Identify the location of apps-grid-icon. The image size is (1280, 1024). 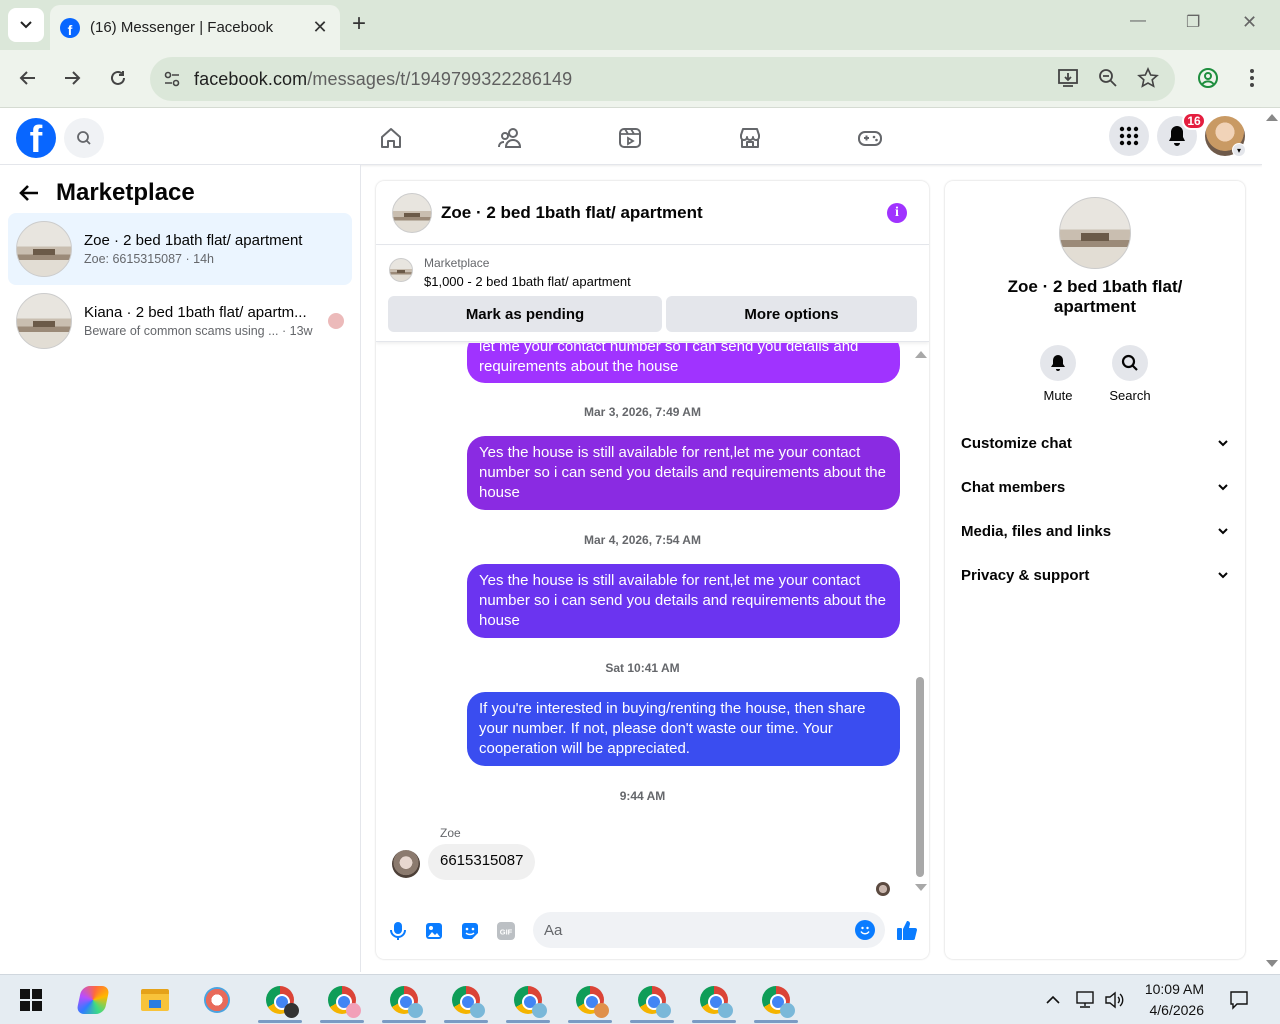
(1129, 136).